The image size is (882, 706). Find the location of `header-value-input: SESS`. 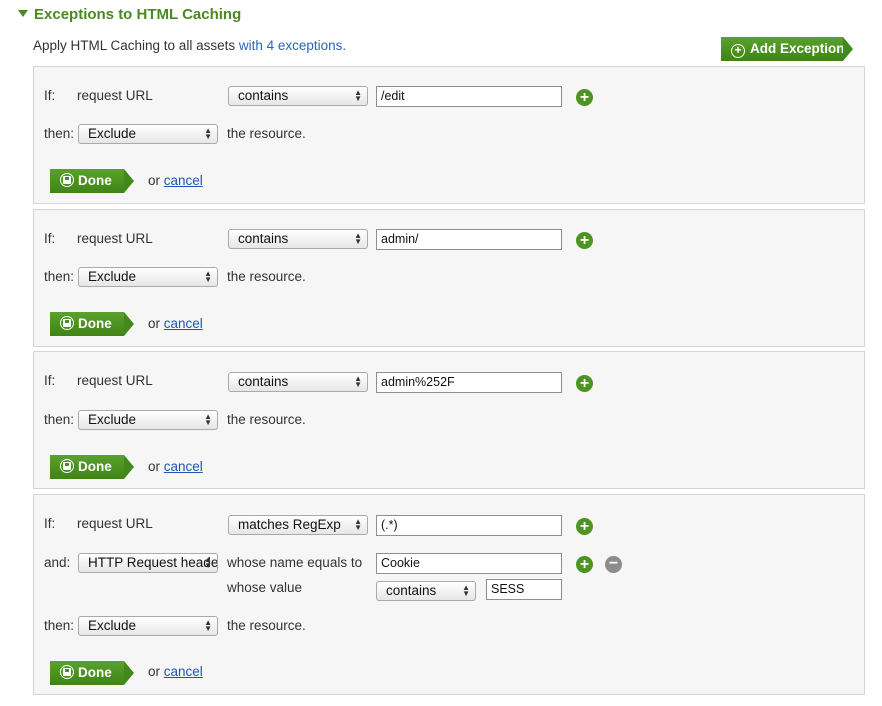

header-value-input: SESS is located at coordinates (524, 589).